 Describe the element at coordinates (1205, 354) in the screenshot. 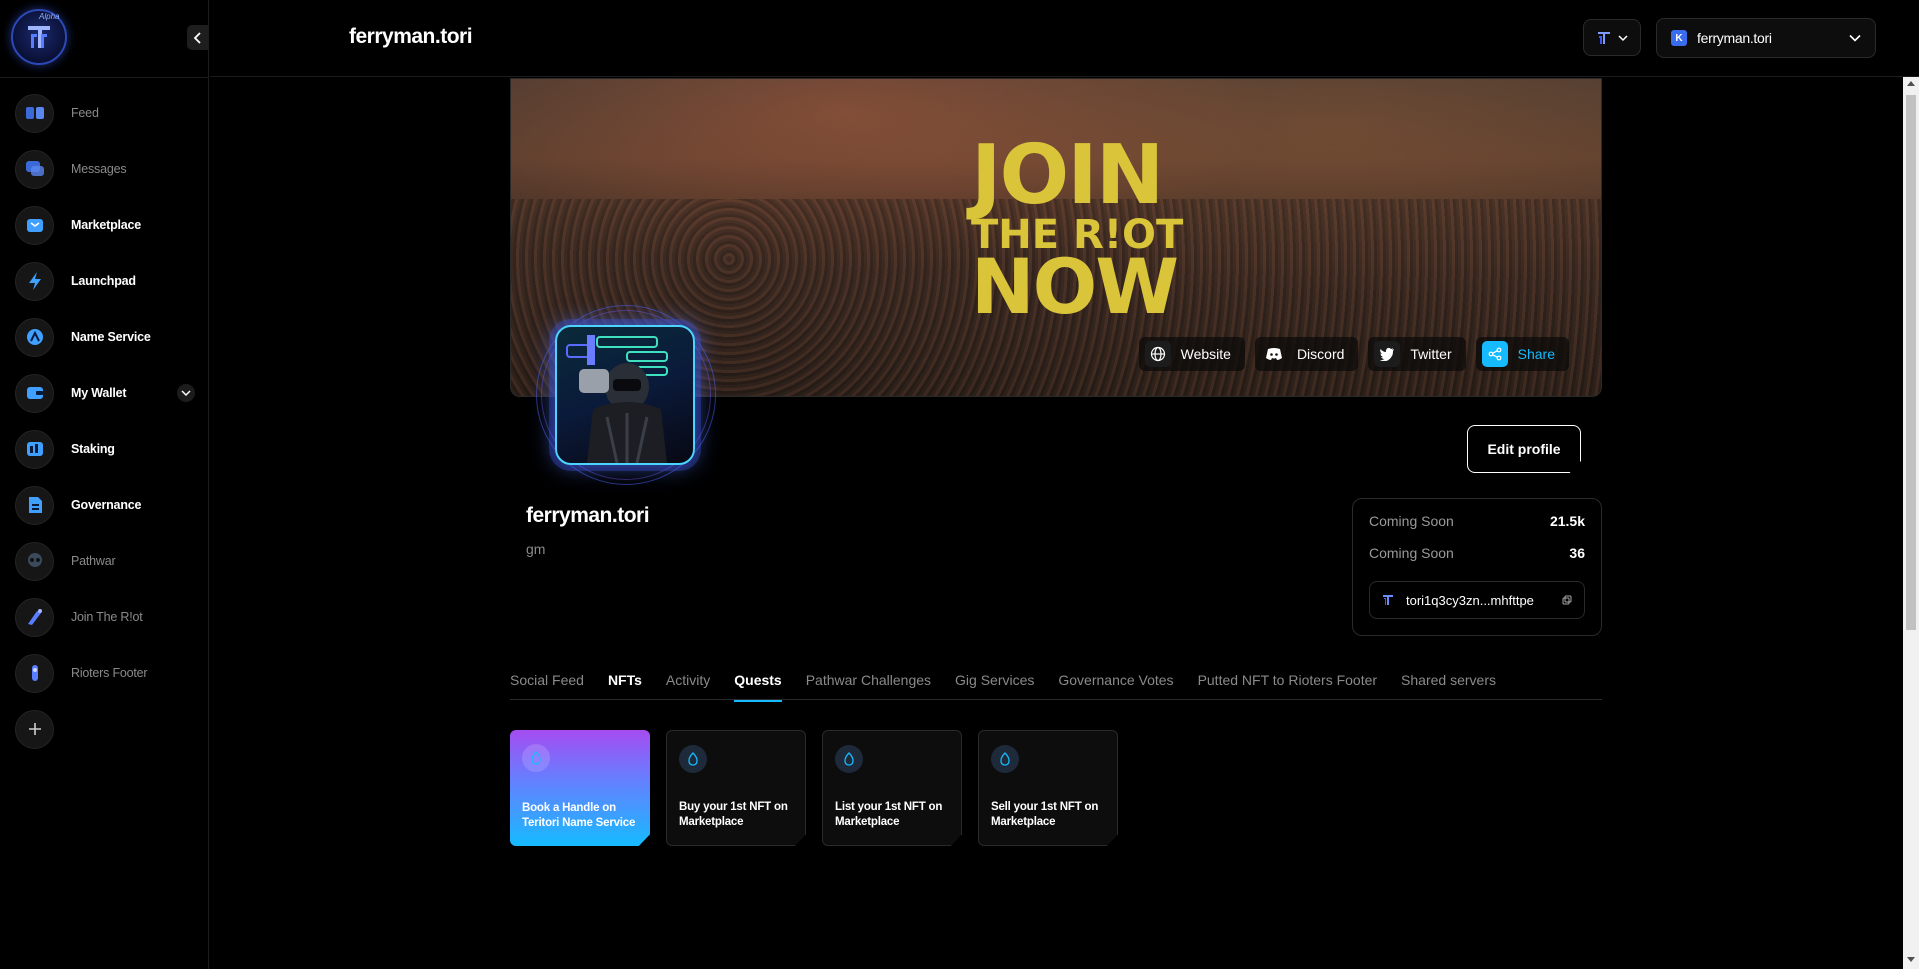

I see `website-link-label: Website` at that location.